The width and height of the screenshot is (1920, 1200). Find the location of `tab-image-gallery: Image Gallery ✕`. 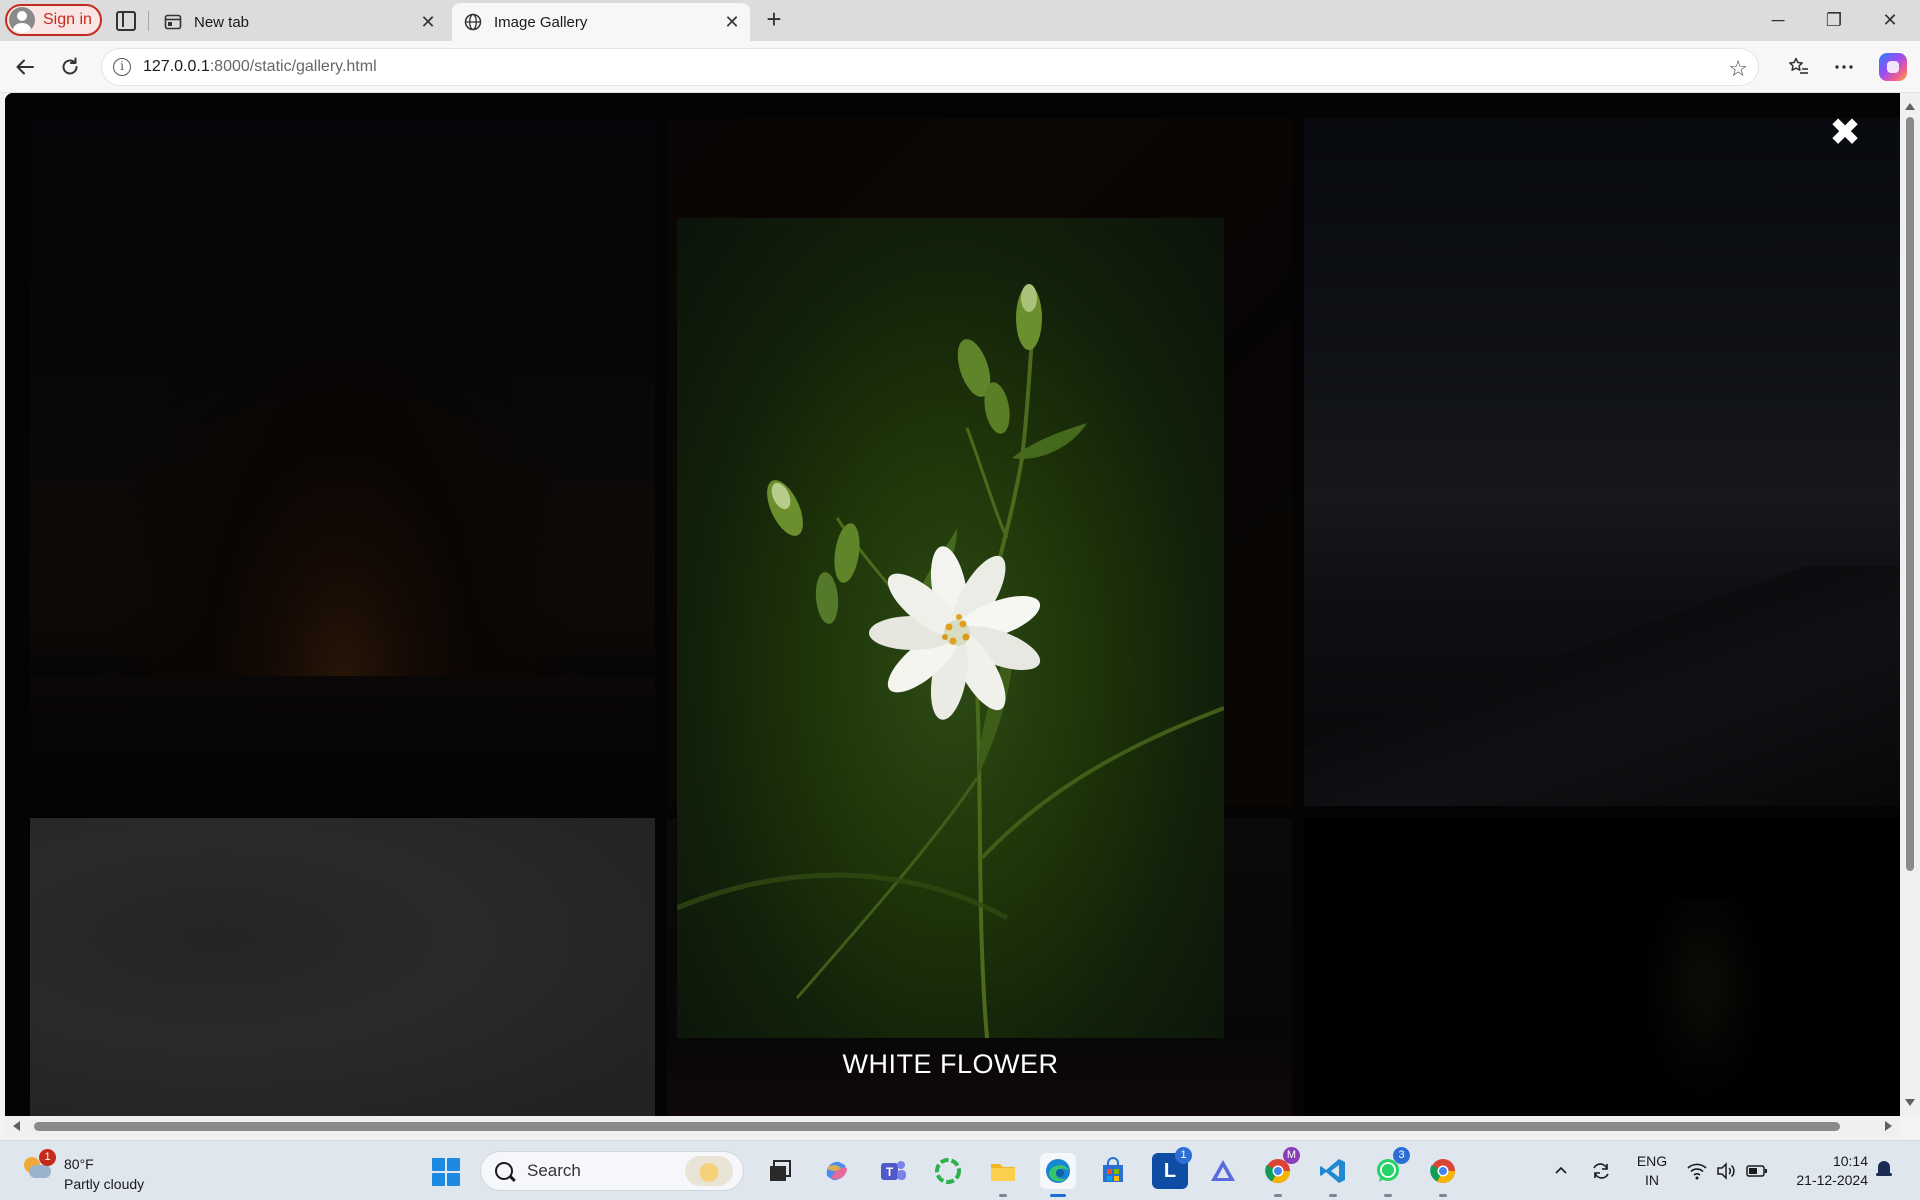

tab-image-gallery: Image Gallery ✕ is located at coordinates (601, 22).